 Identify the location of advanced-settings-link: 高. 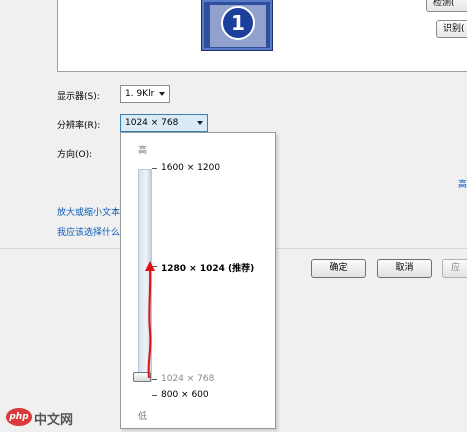
(462, 183).